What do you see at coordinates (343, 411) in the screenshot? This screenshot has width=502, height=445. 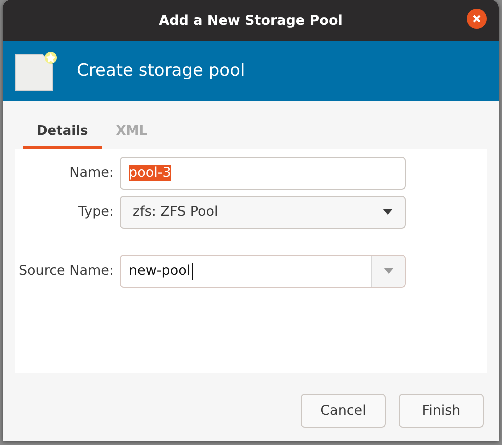 I see `dialog-button: Cancel` at bounding box center [343, 411].